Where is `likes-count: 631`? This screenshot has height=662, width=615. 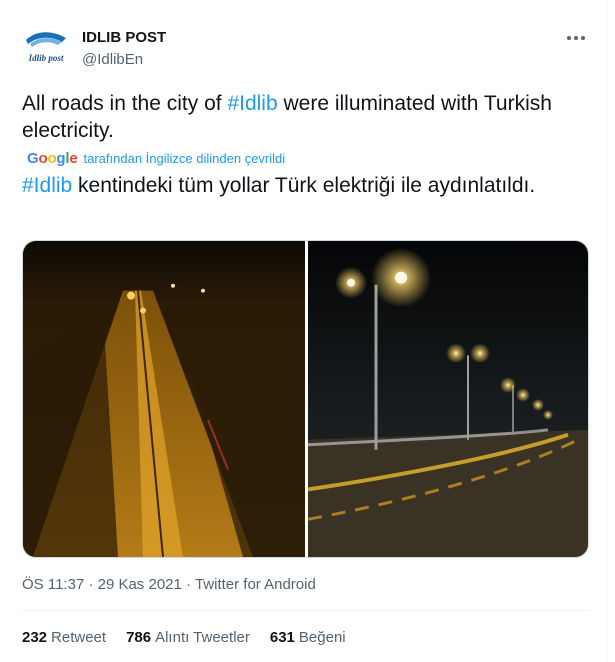
likes-count: 631 is located at coordinates (282, 637).